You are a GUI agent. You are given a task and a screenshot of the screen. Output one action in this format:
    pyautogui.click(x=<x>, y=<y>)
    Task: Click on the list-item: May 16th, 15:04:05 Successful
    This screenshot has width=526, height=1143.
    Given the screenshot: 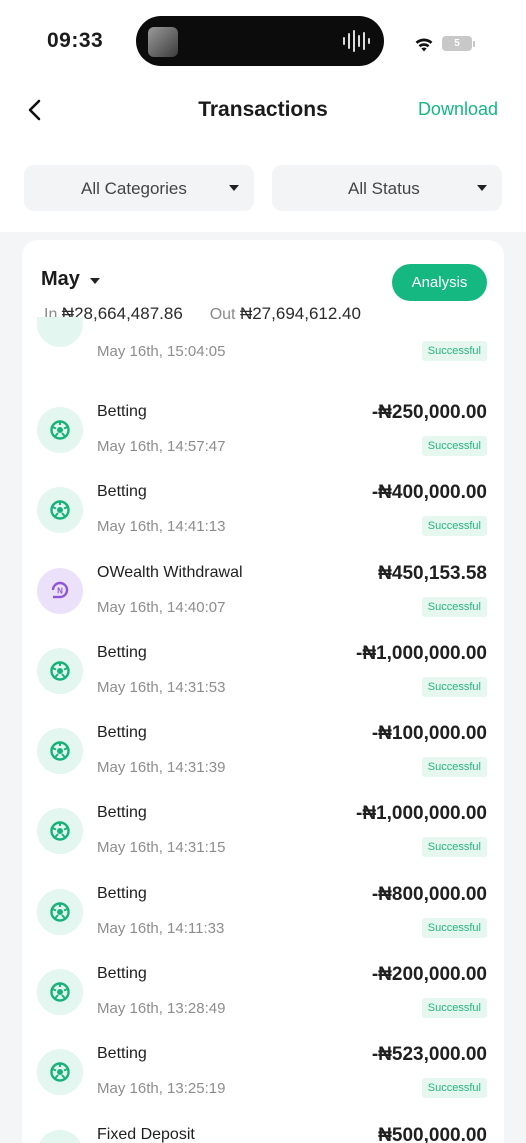 What is the action you would take?
    pyautogui.click(x=263, y=339)
    